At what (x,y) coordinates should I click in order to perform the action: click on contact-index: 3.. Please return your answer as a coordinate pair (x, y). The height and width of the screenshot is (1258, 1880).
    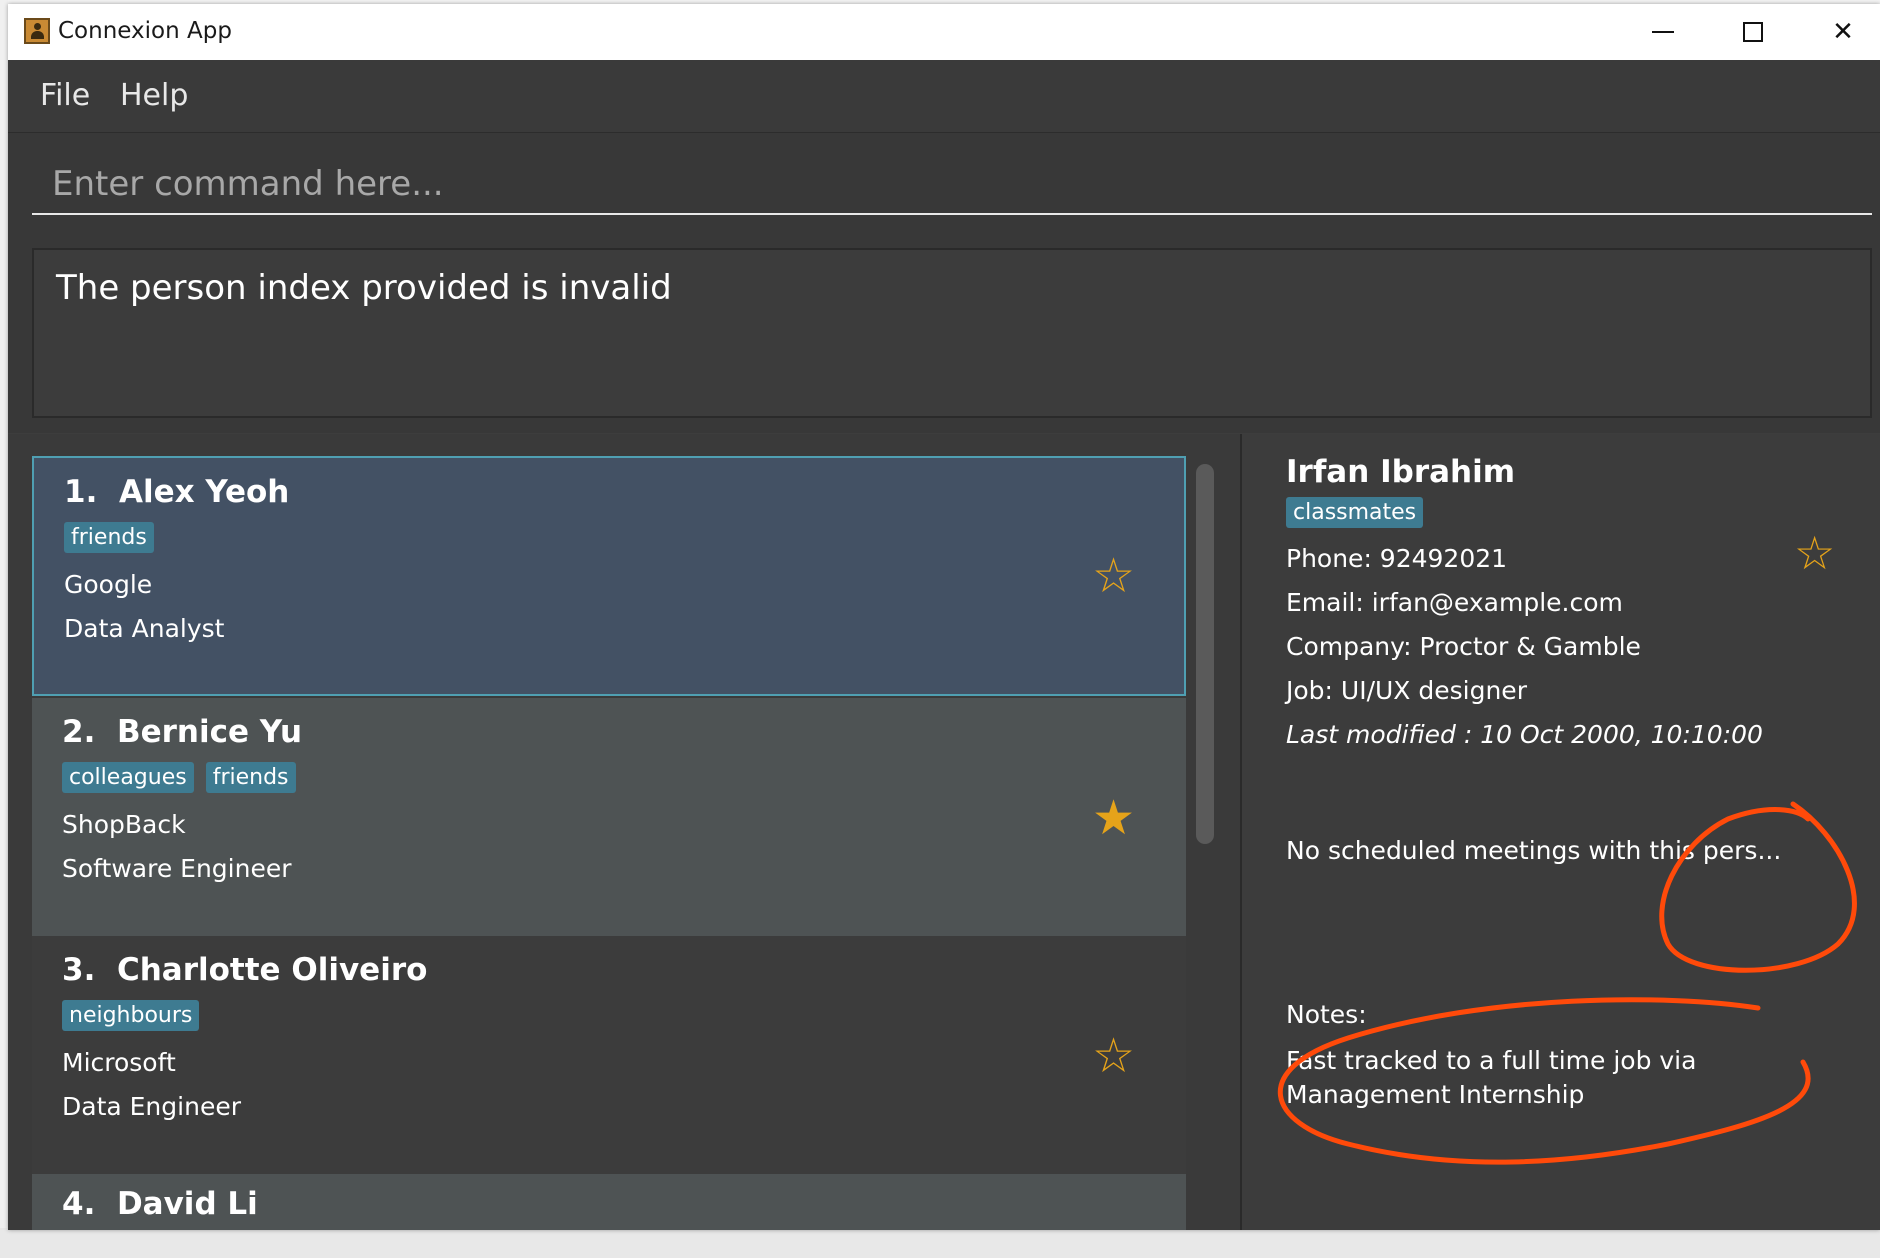
    Looking at the image, I should click on (79, 970).